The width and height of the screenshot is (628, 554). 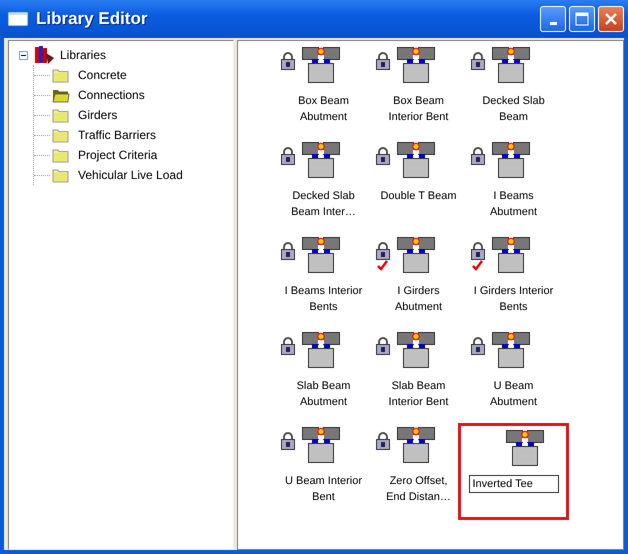 I want to click on library-entry: U Beam Interior Bent, so click(x=324, y=489).